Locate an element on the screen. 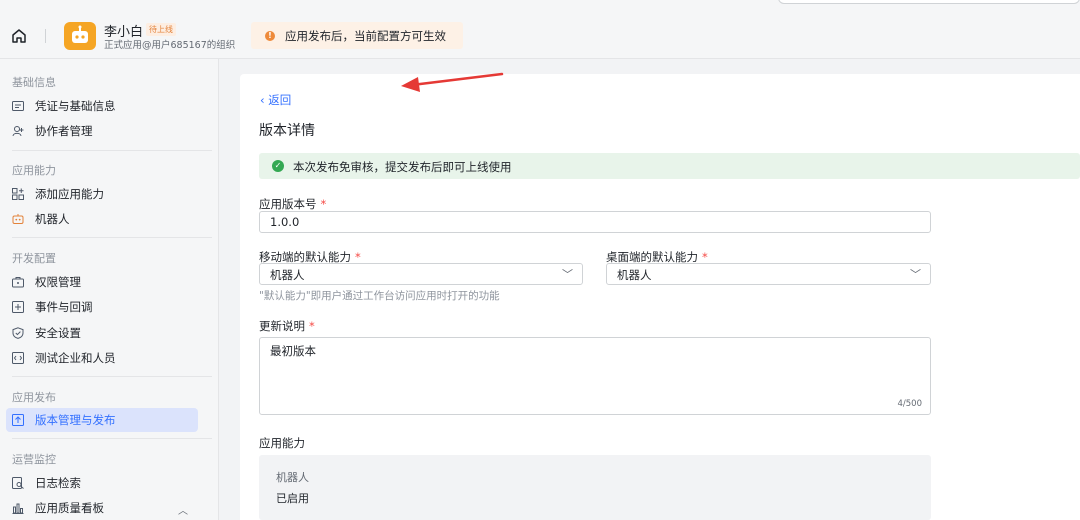 The width and height of the screenshot is (1080, 520). header-divider is located at coordinates (45, 36).